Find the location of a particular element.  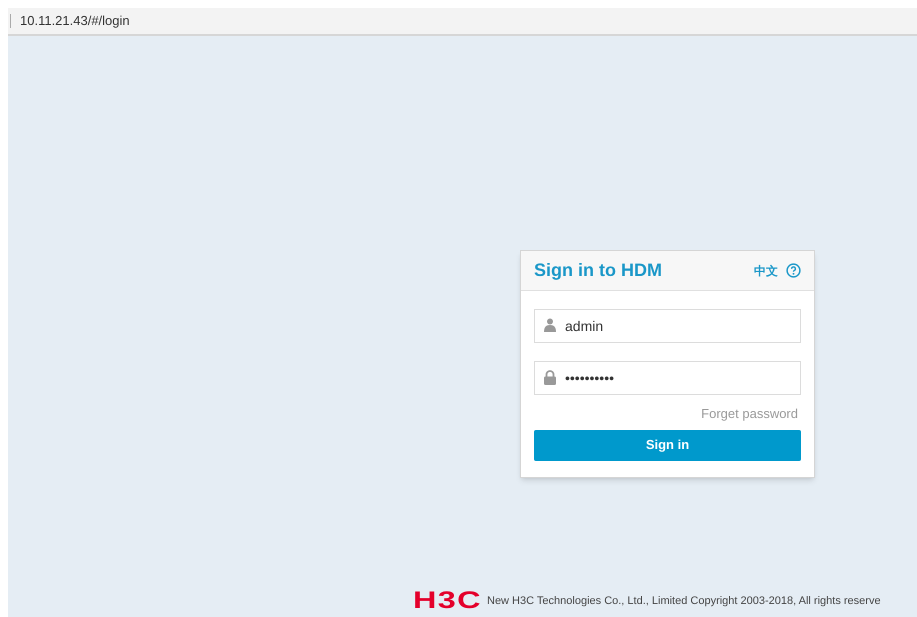

username-field: admin is located at coordinates (667, 326).